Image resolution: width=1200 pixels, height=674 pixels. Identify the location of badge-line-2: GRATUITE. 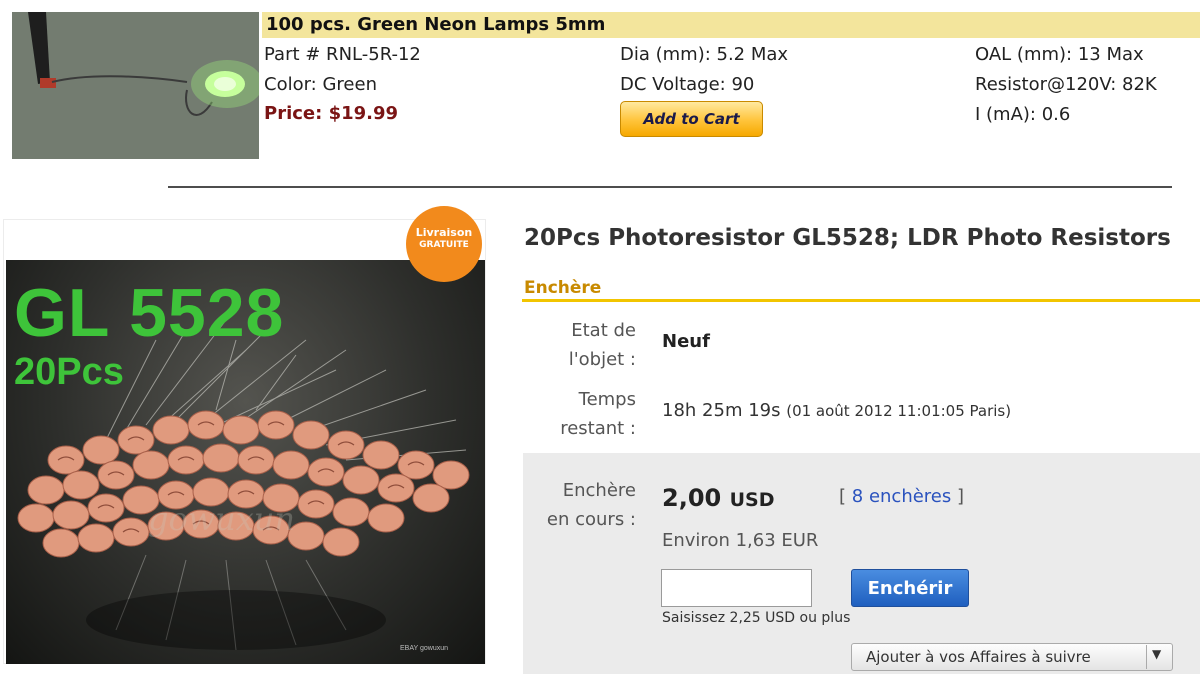
(444, 245).